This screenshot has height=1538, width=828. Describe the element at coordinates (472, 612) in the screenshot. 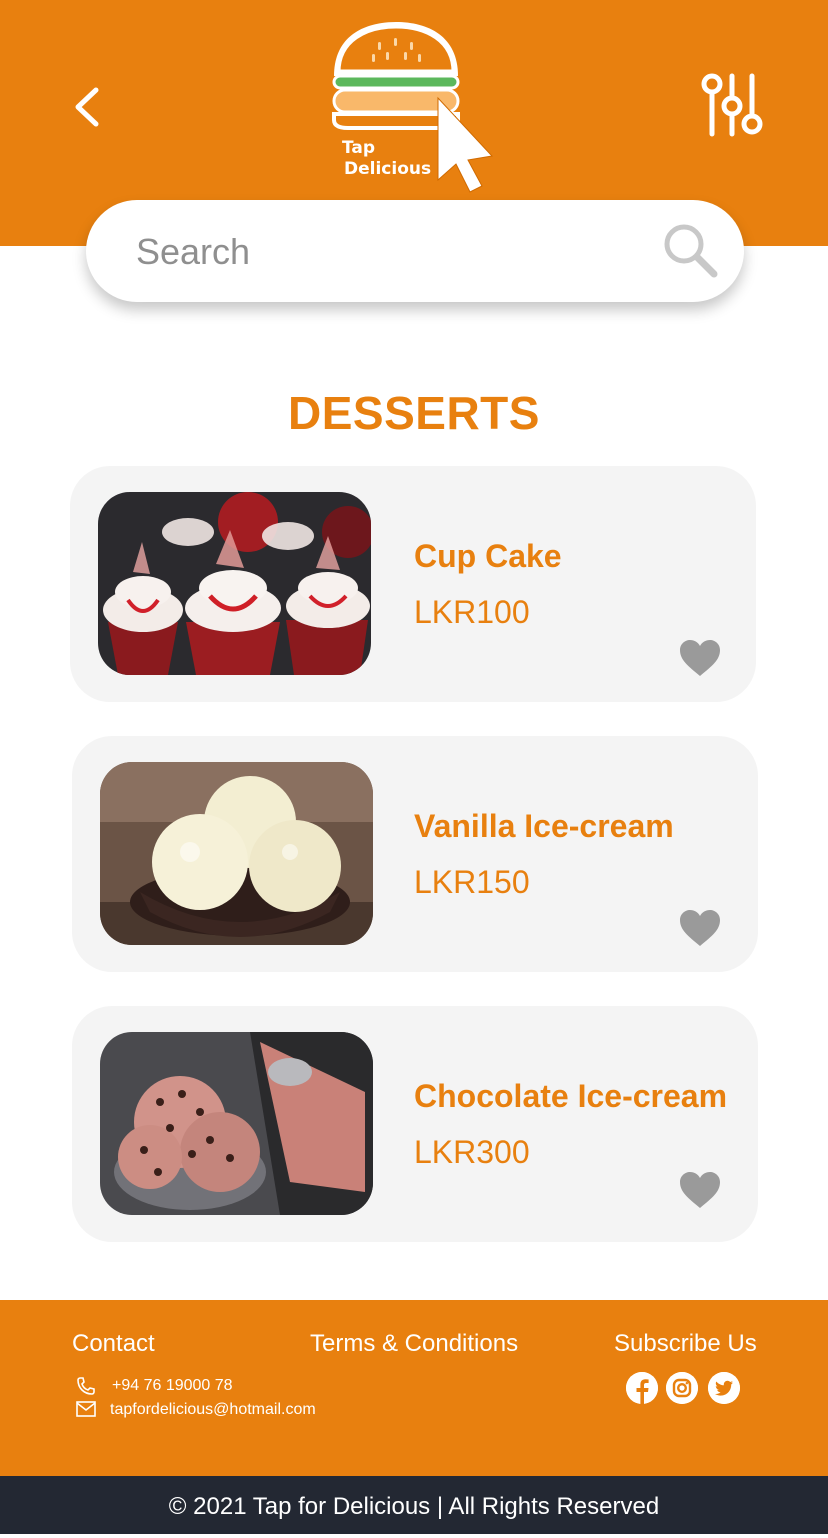

I see `product-price: LKR100` at that location.